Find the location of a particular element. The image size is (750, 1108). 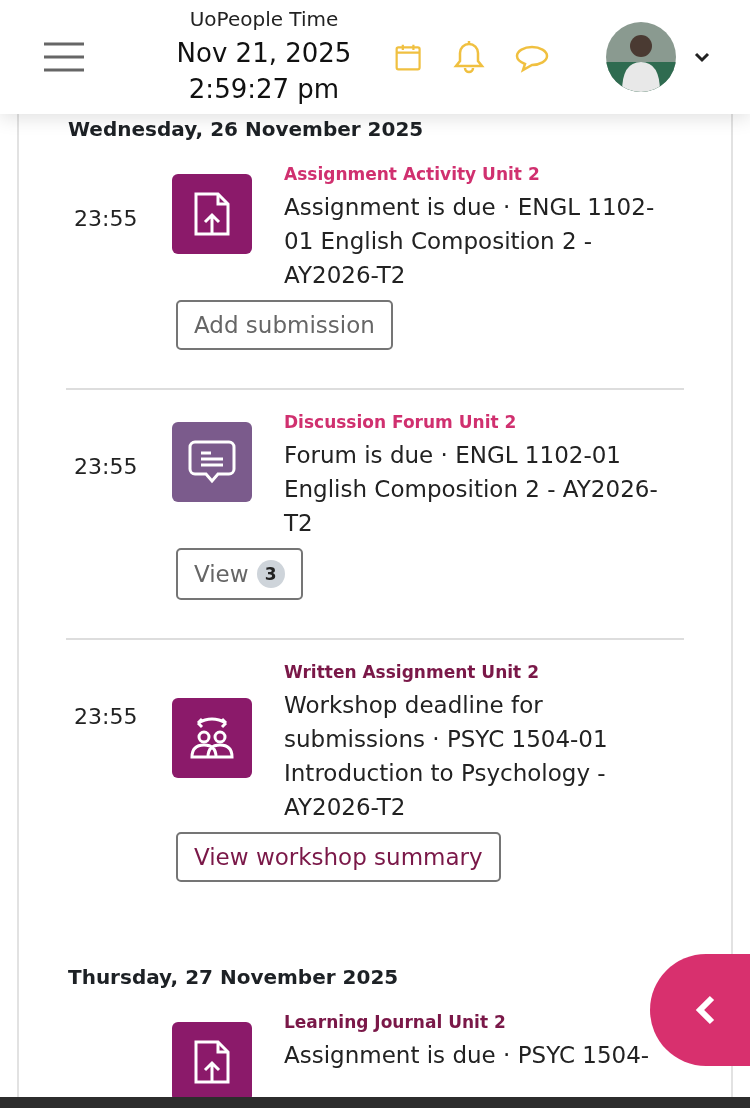

event-category-link: Learning Journal Unit 2 is located at coordinates (395, 1022).